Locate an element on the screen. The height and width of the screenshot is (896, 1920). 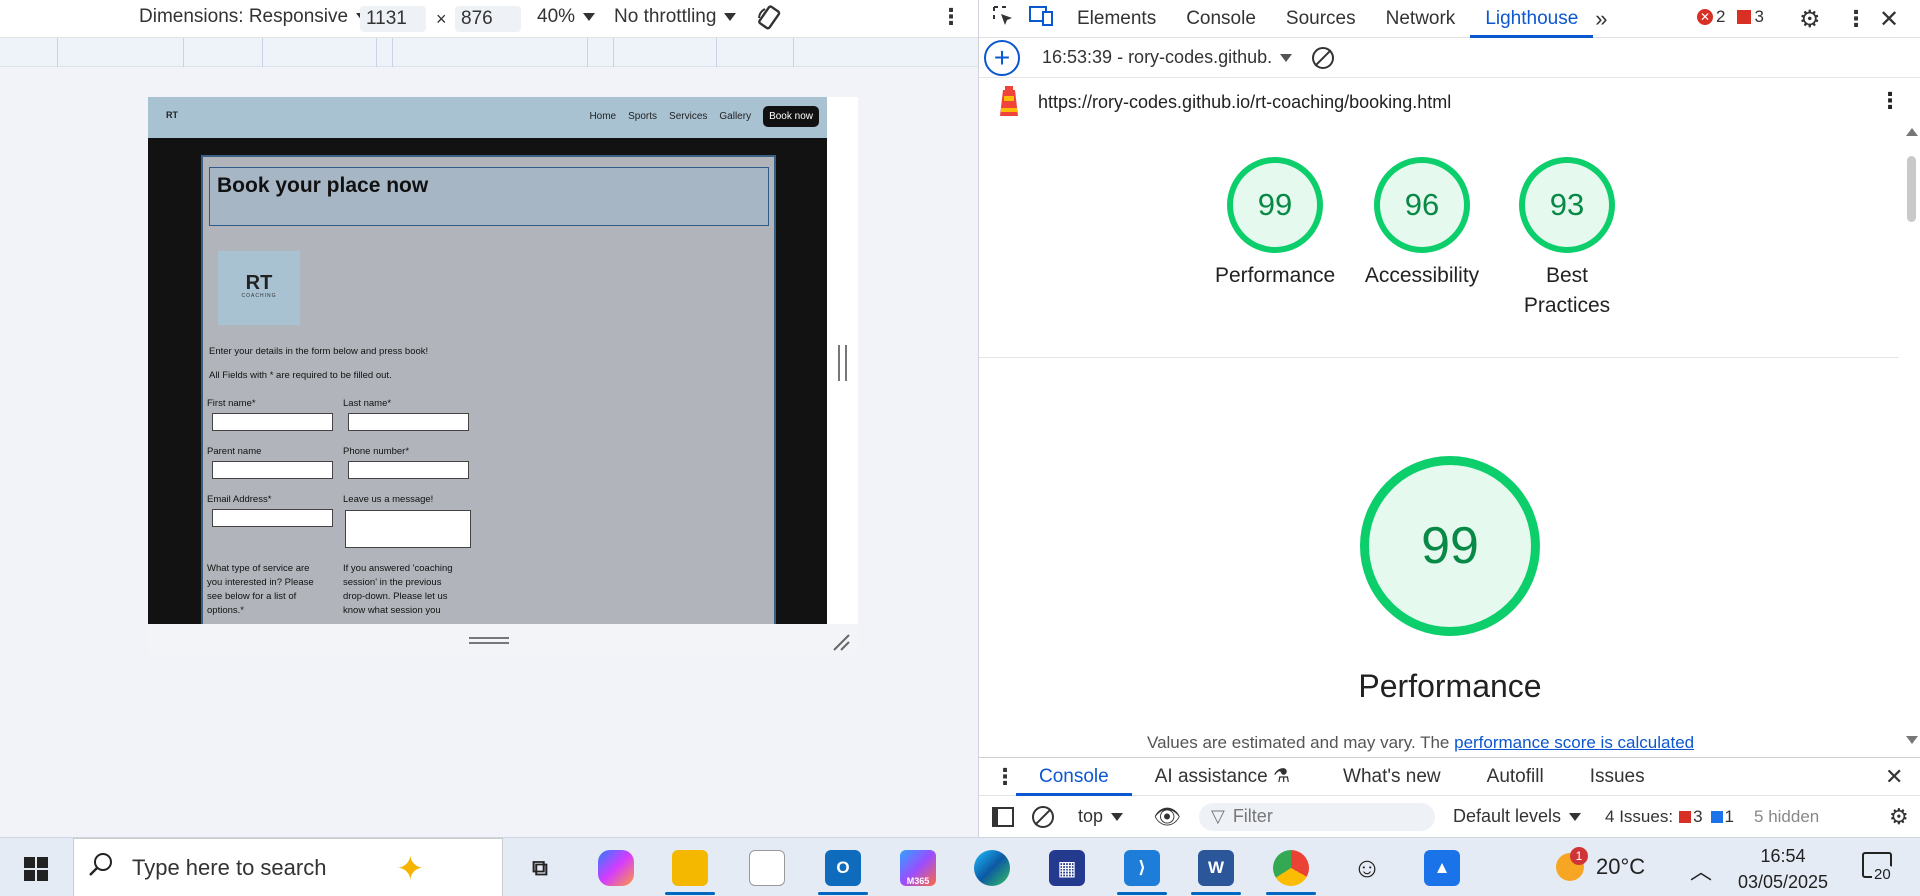
nav-link-home: Home is located at coordinates (602, 116).